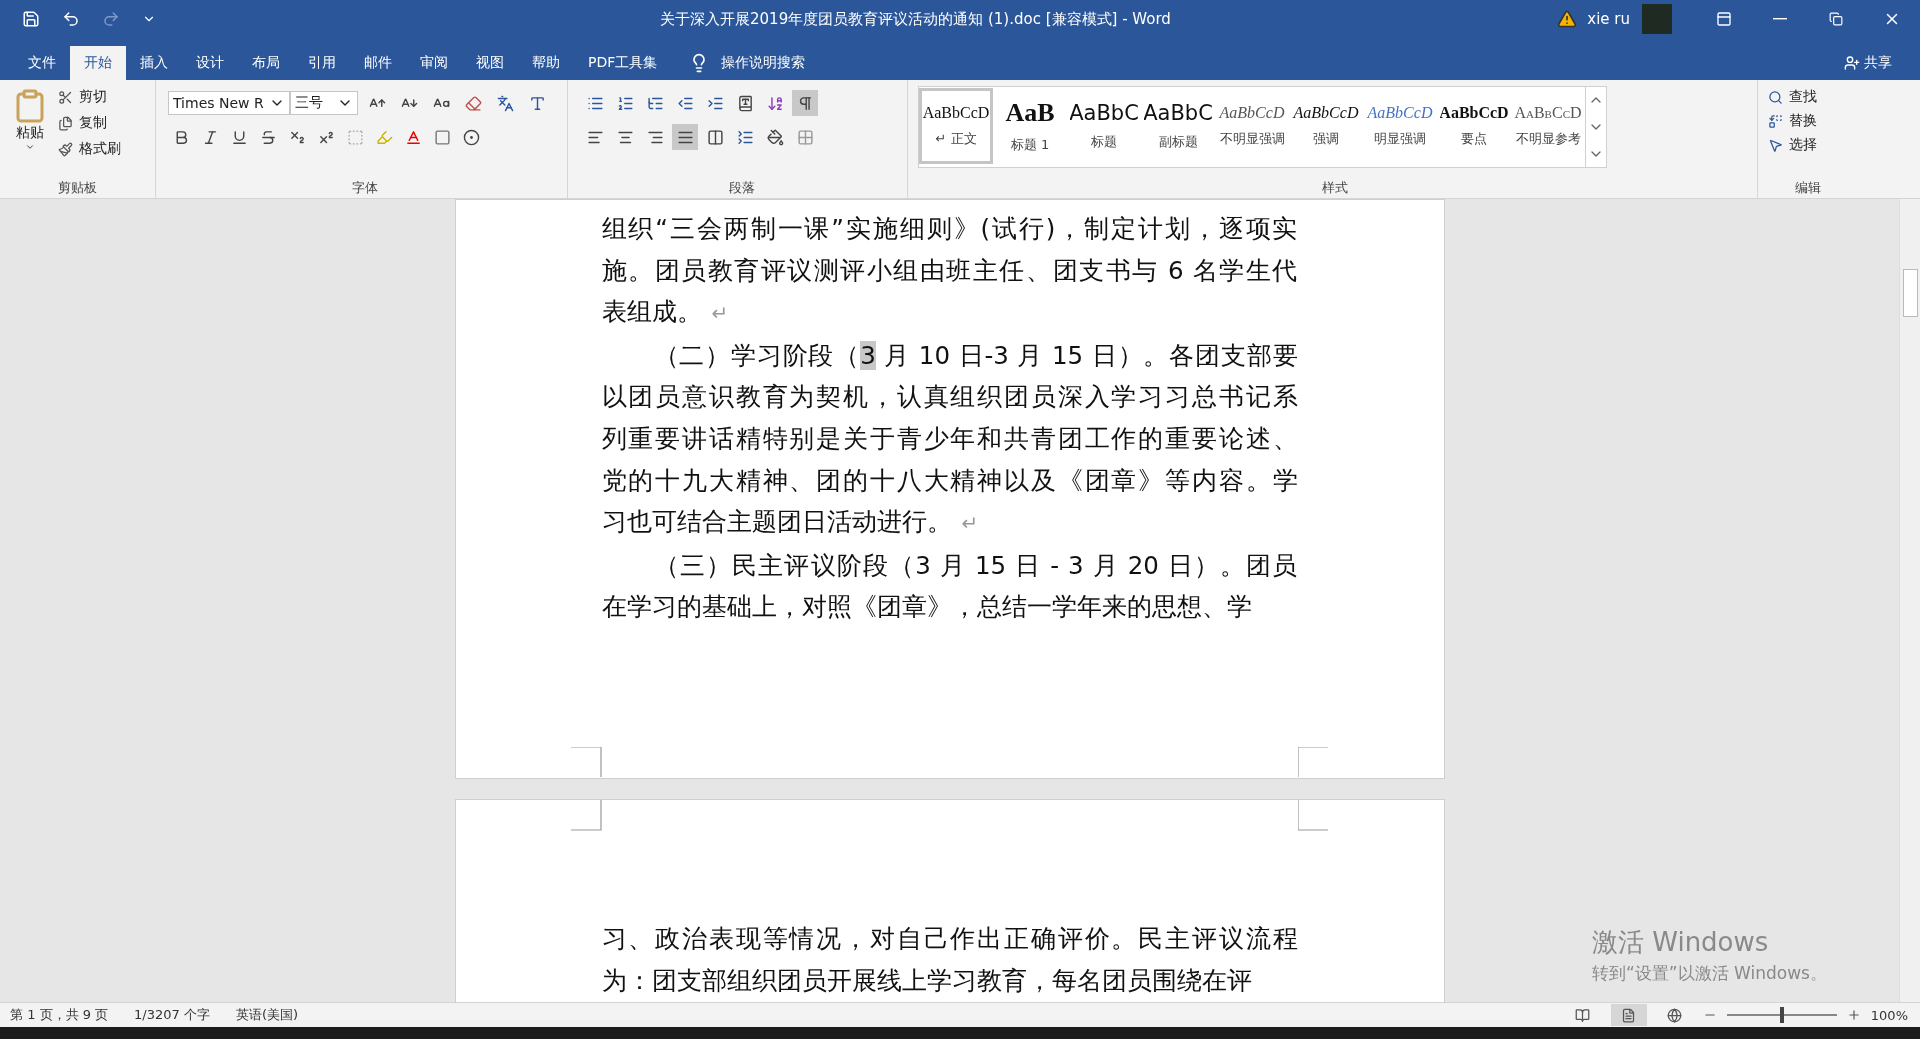  Describe the element at coordinates (915, 19) in the screenshot. I see `window-title: 关于深入开展2019年度团员教育评议活动的通知 (1).doc [兼容模式] - Word` at that location.